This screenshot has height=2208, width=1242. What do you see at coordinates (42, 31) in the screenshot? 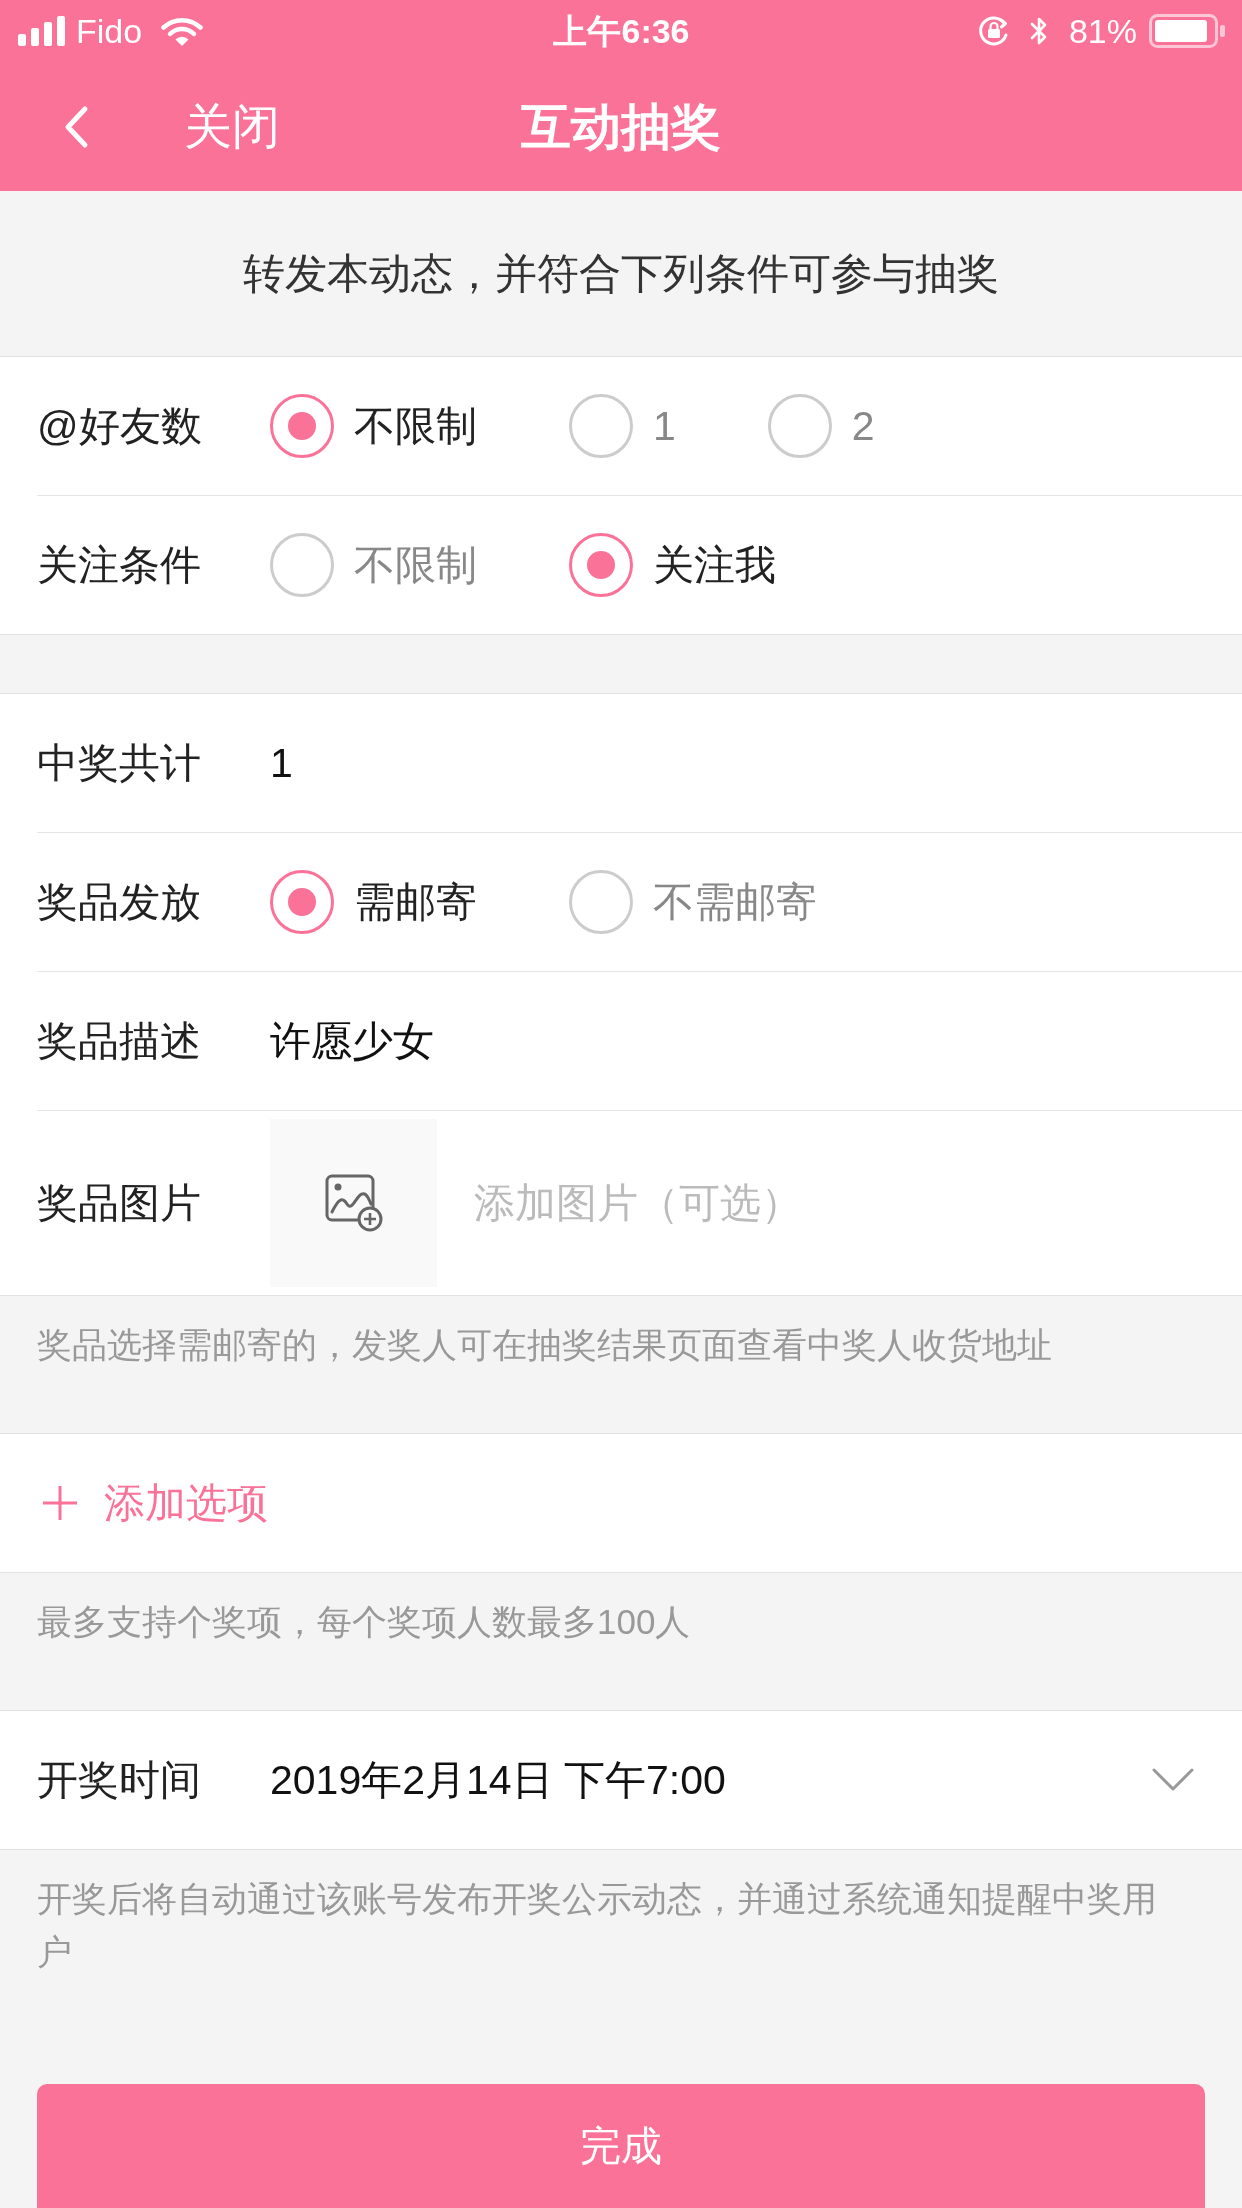
I see `signal-icon` at bounding box center [42, 31].